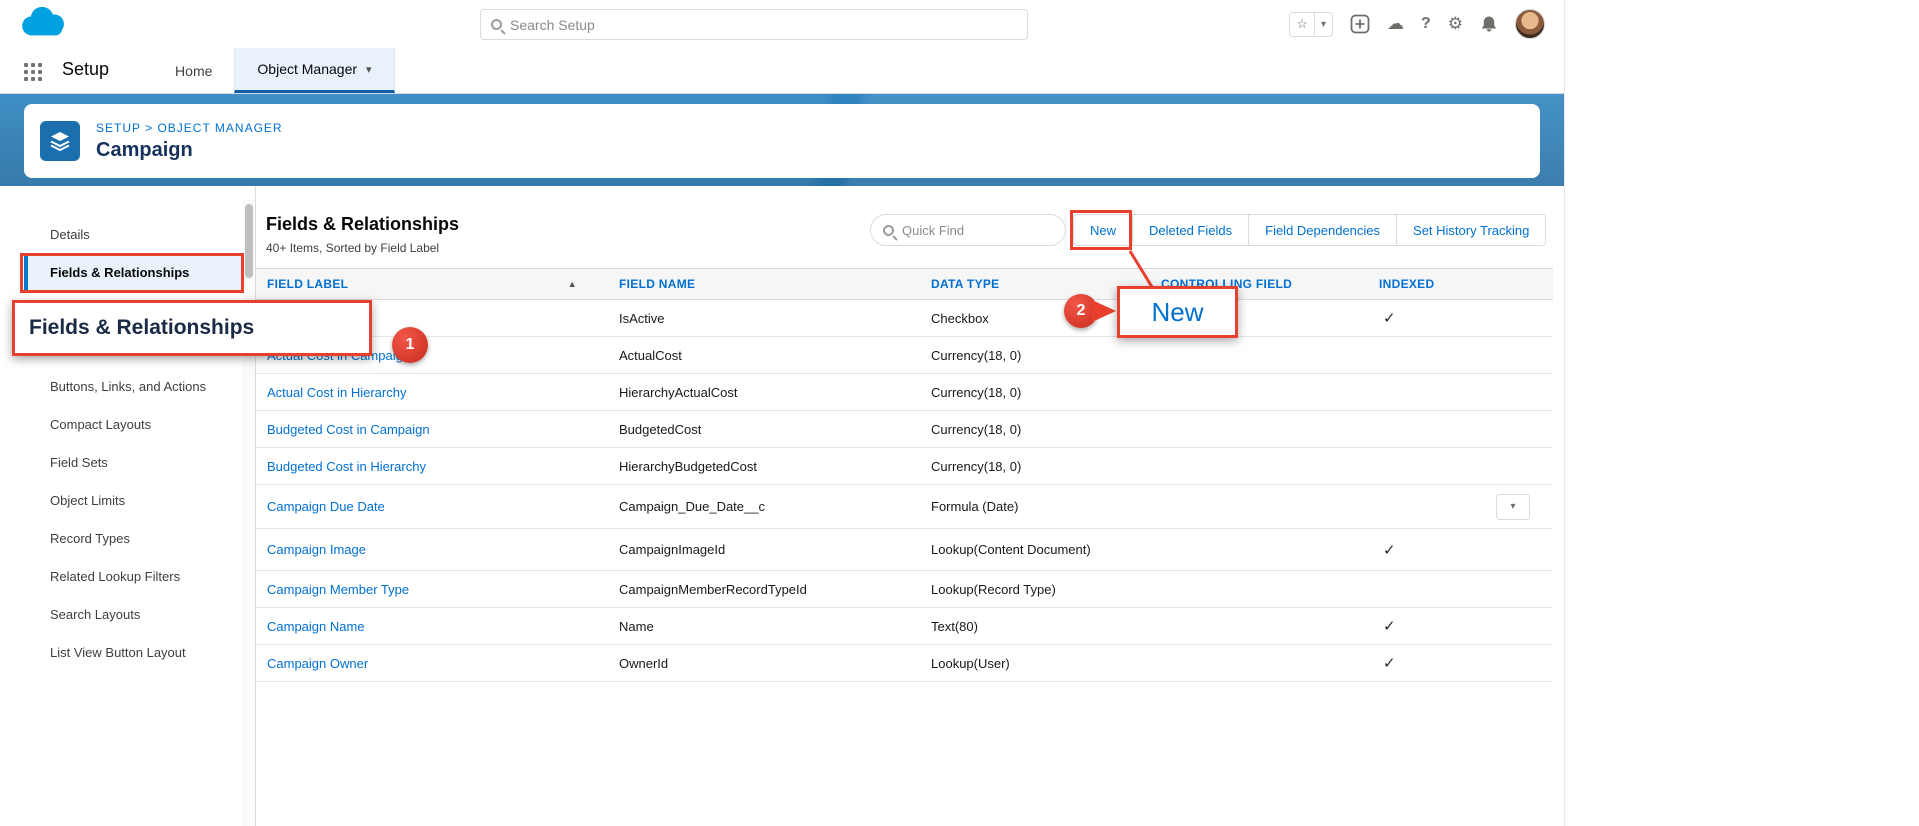 This screenshot has width=1919, height=826. What do you see at coordinates (904, 318) in the screenshot?
I see `table-row: IsActive Checkbox ✓` at bounding box center [904, 318].